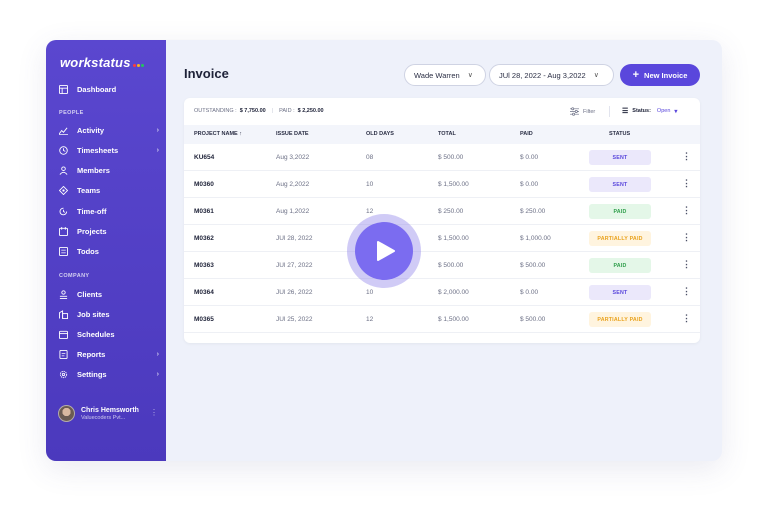 This screenshot has height=512, width=768. What do you see at coordinates (93, 314) in the screenshot?
I see `sidebar-item-label: Job sites` at bounding box center [93, 314].